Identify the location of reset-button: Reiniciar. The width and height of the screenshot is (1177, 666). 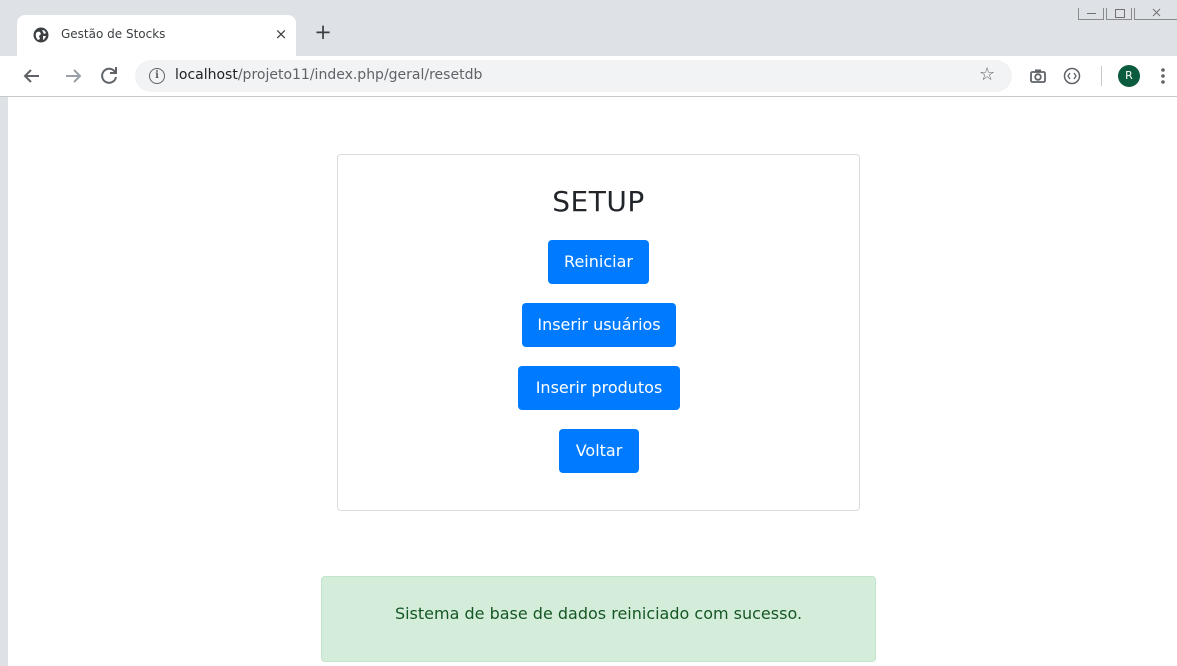
(598, 262).